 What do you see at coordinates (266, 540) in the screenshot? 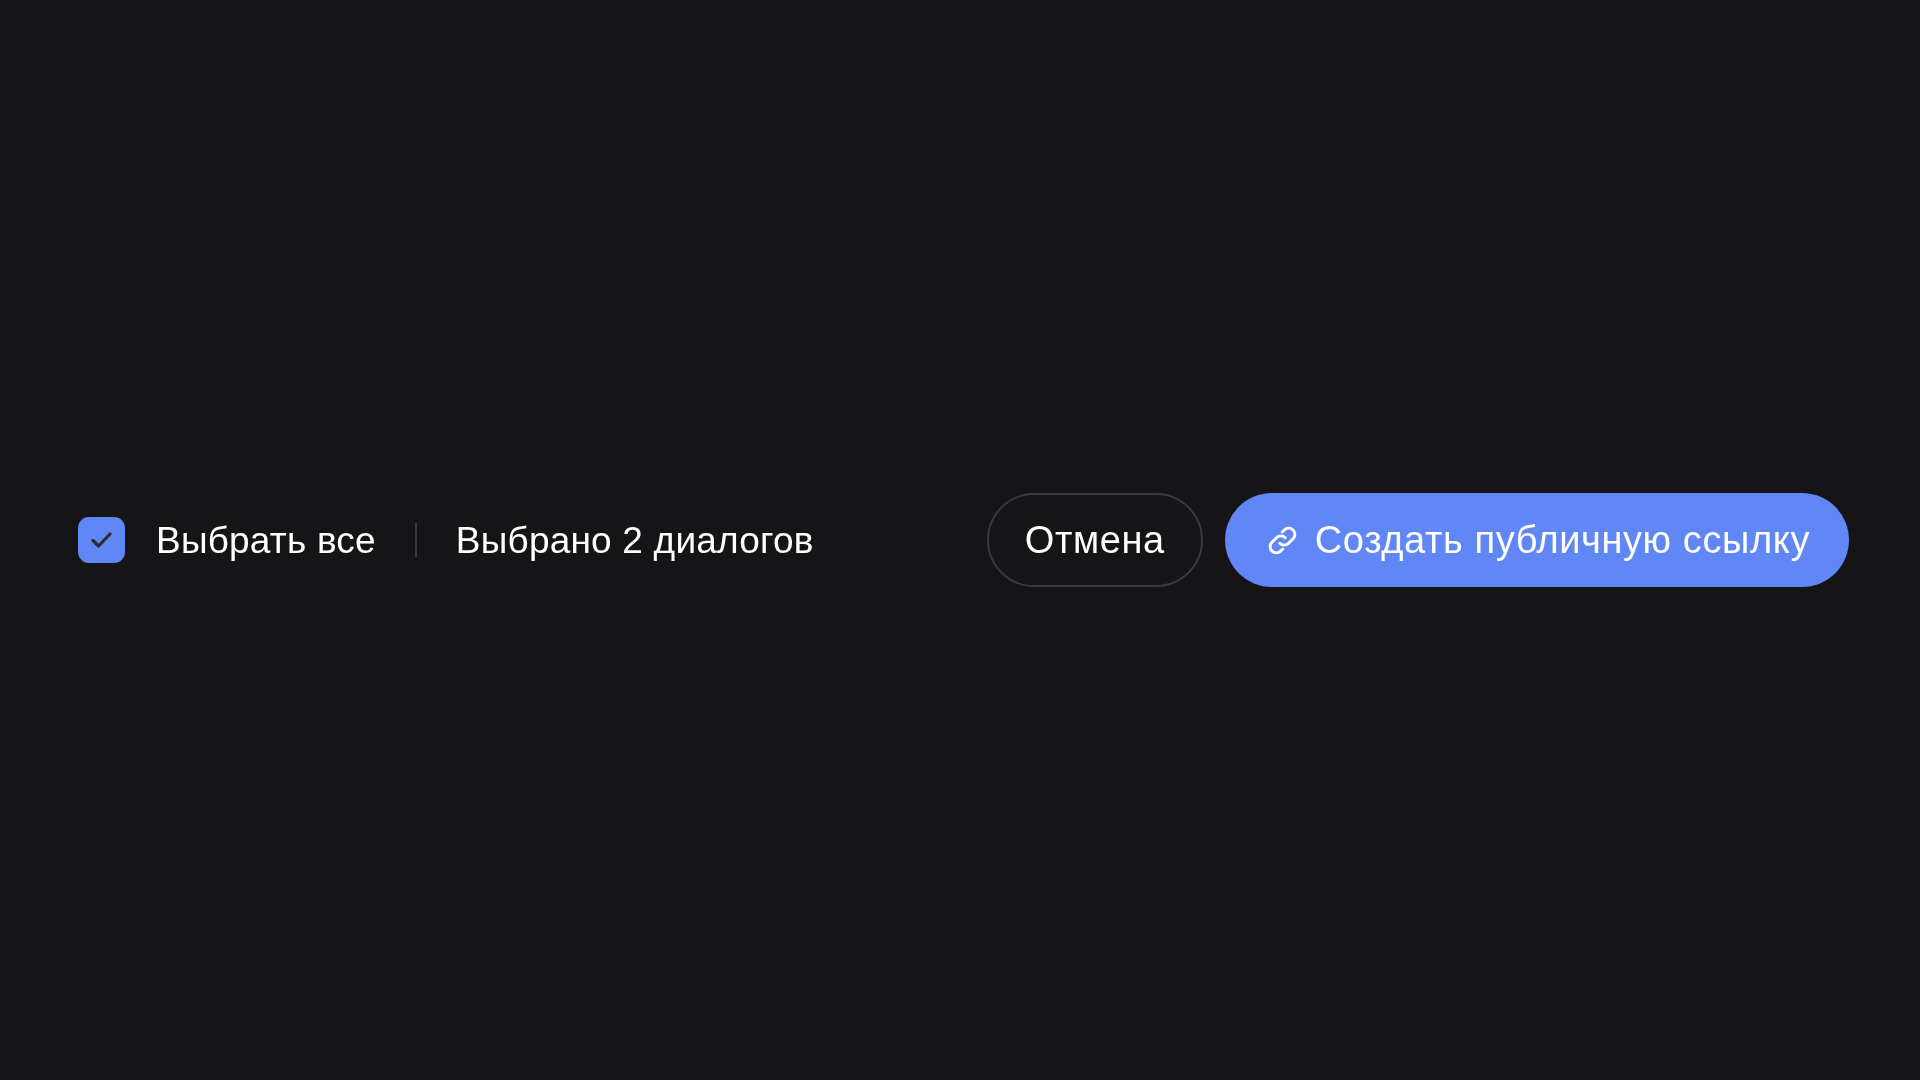
I see `select-all-label: Выбрать все` at bounding box center [266, 540].